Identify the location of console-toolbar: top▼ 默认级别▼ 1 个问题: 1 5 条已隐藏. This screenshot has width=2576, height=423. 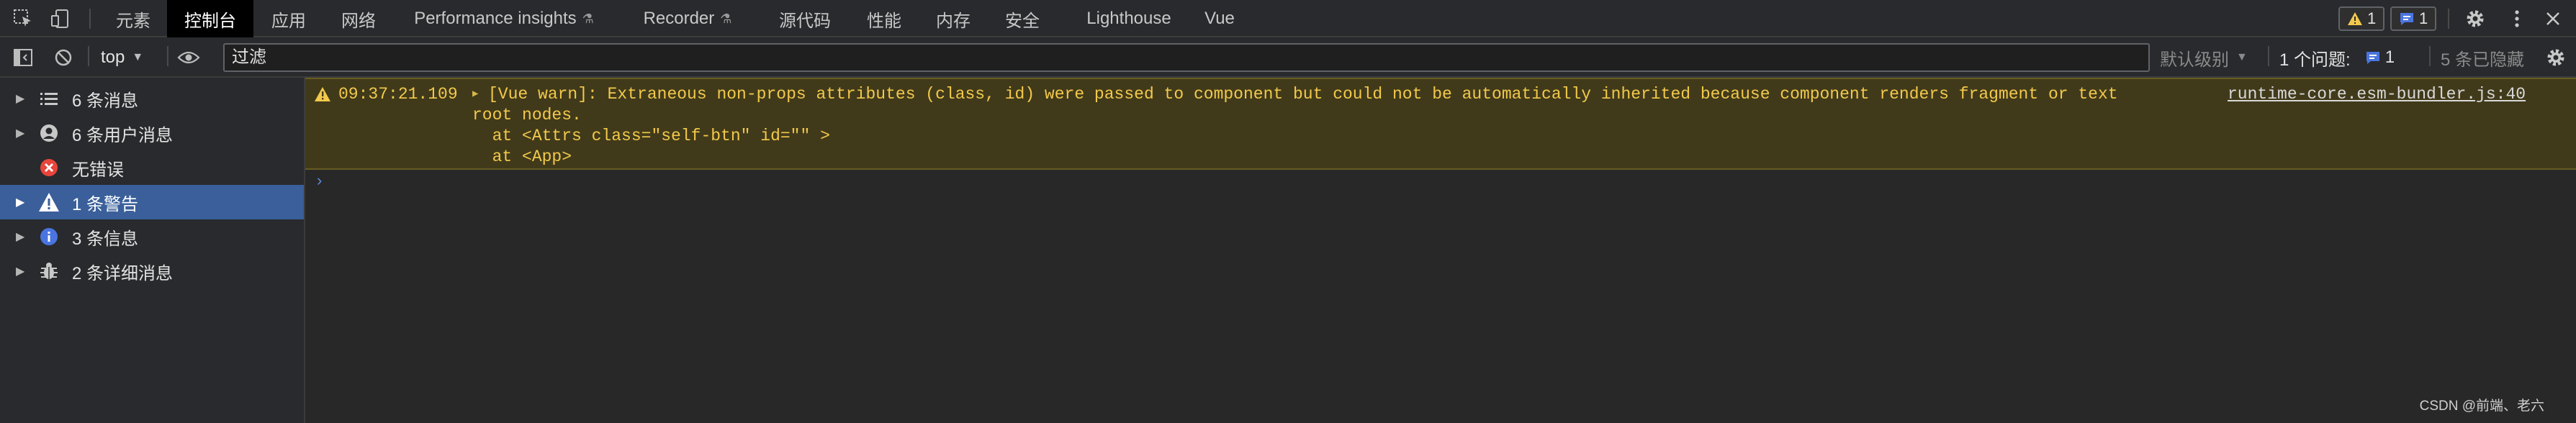
(1288, 57).